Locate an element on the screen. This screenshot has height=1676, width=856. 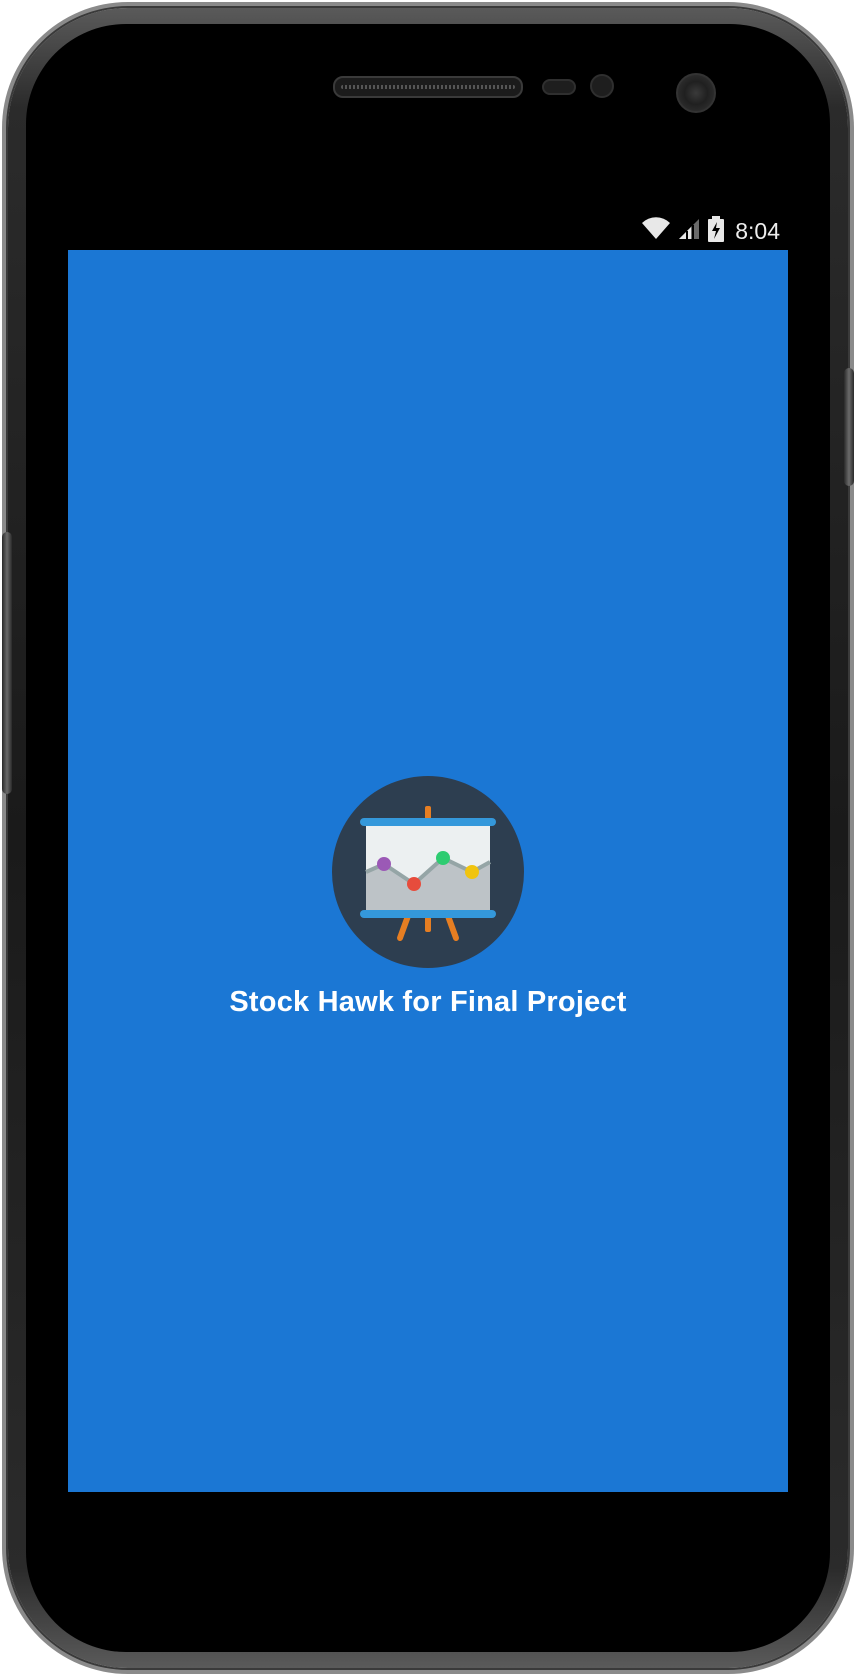
app-title: Stock Hawk for Final Project is located at coordinates (428, 1002).